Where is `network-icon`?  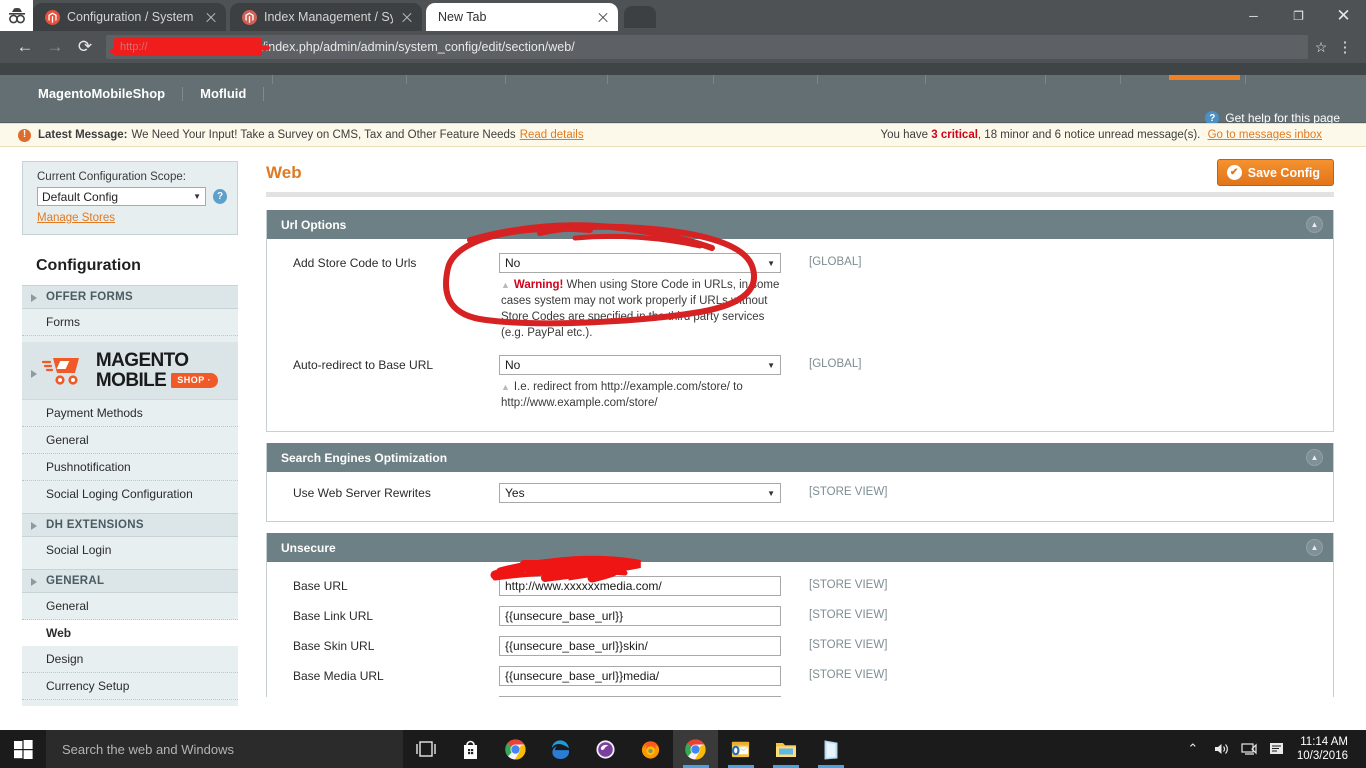 network-icon is located at coordinates (1249, 749).